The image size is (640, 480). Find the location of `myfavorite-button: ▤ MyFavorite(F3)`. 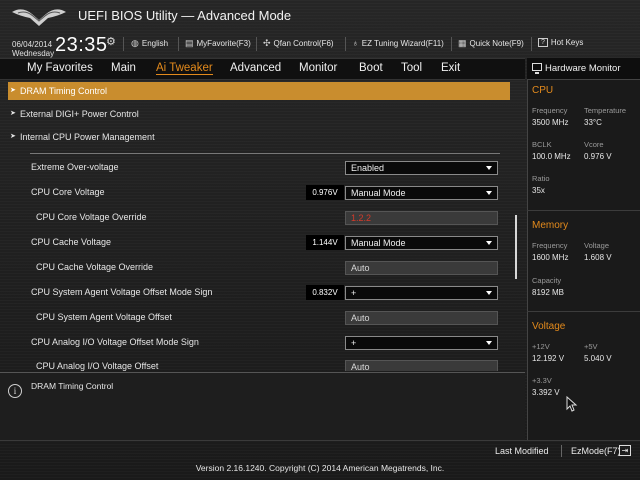

myfavorite-button: ▤ MyFavorite(F3) is located at coordinates (218, 43).